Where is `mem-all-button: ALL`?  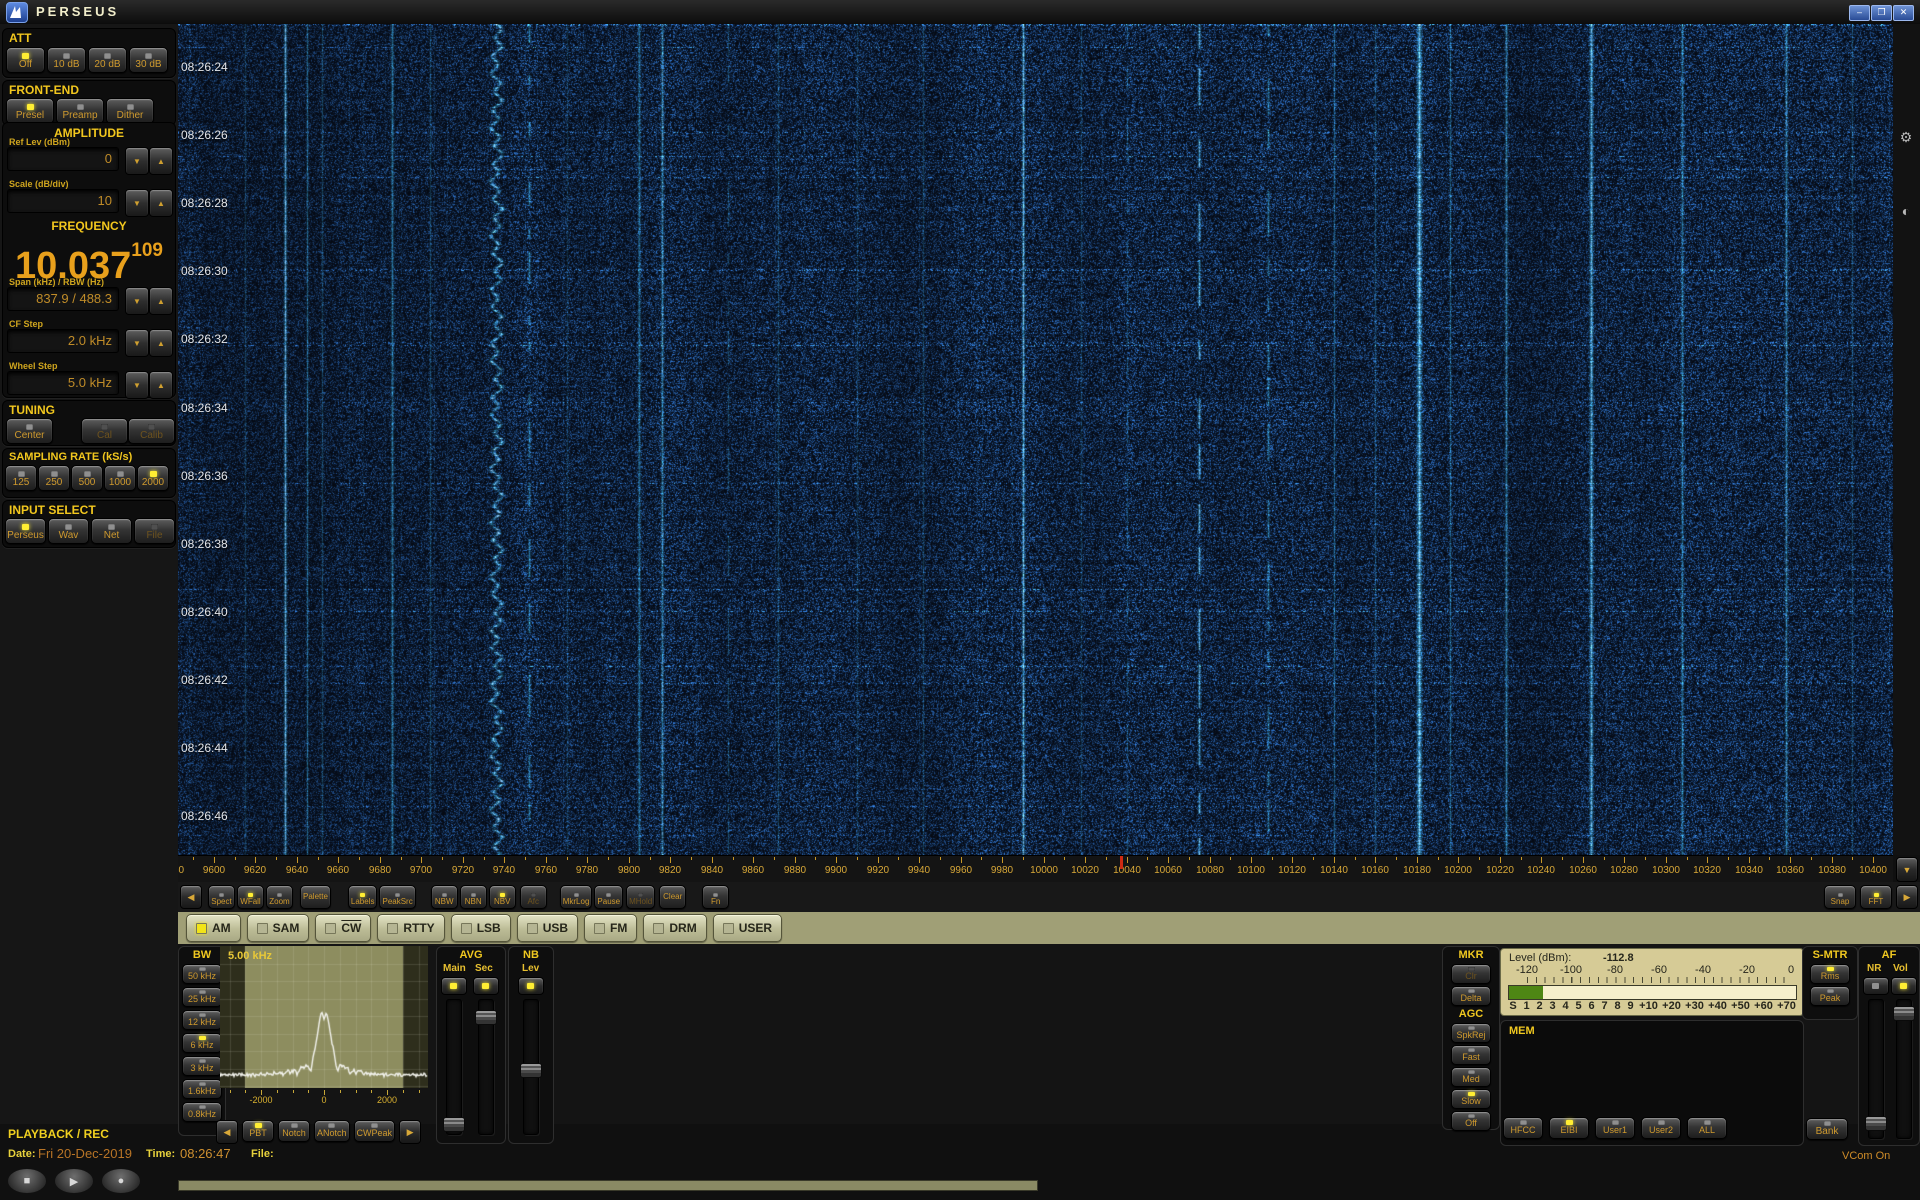
mem-all-button: ALL is located at coordinates (1707, 1128).